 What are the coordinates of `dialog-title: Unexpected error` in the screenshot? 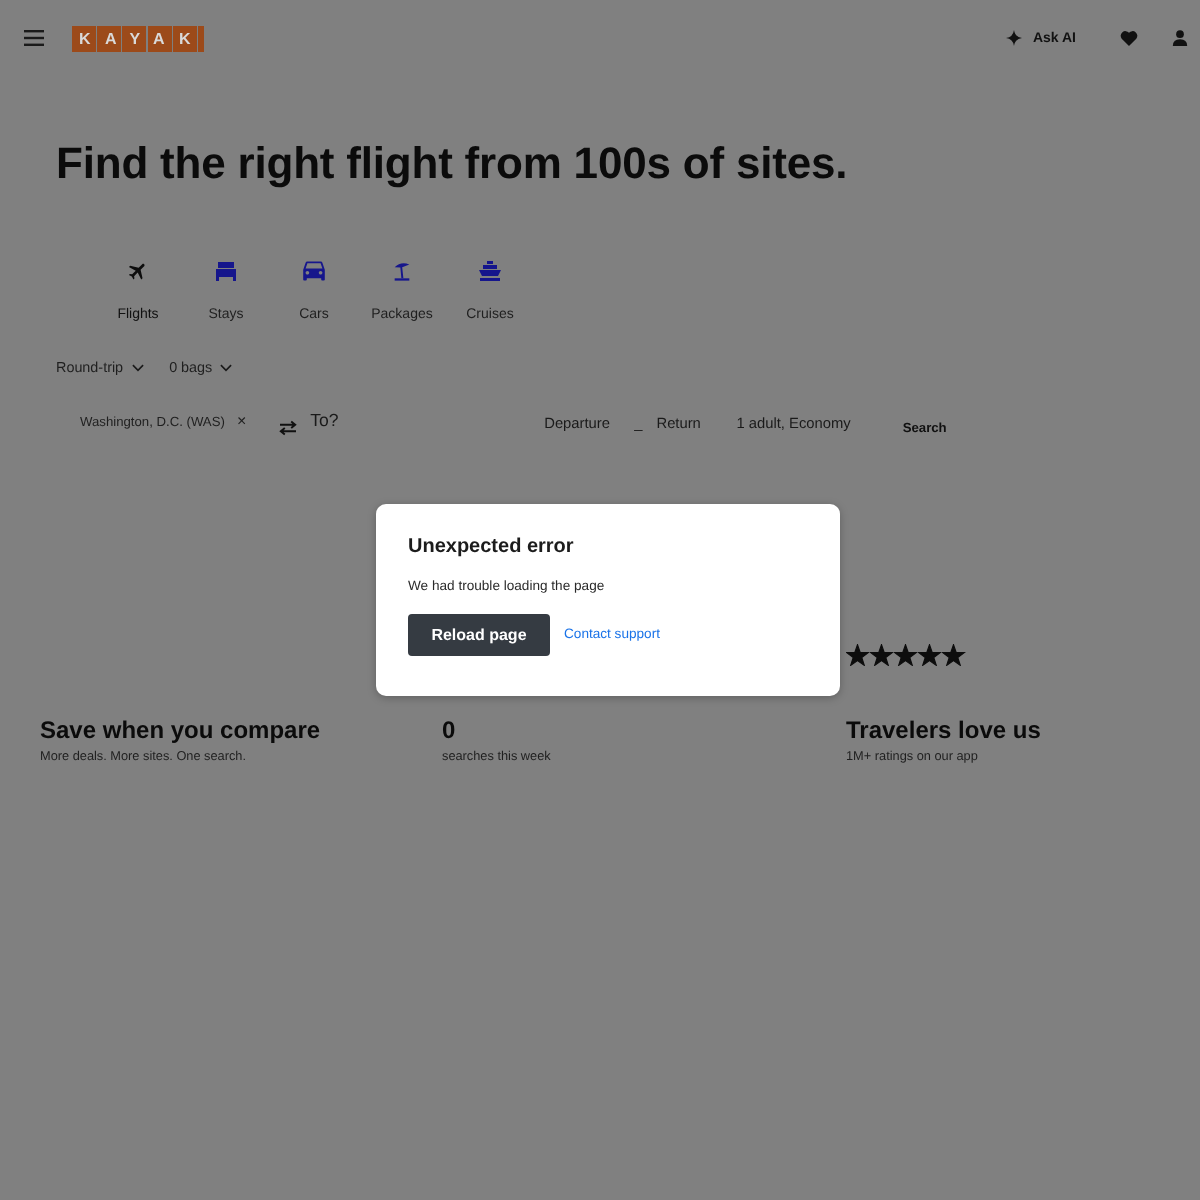 It's located at (492, 548).